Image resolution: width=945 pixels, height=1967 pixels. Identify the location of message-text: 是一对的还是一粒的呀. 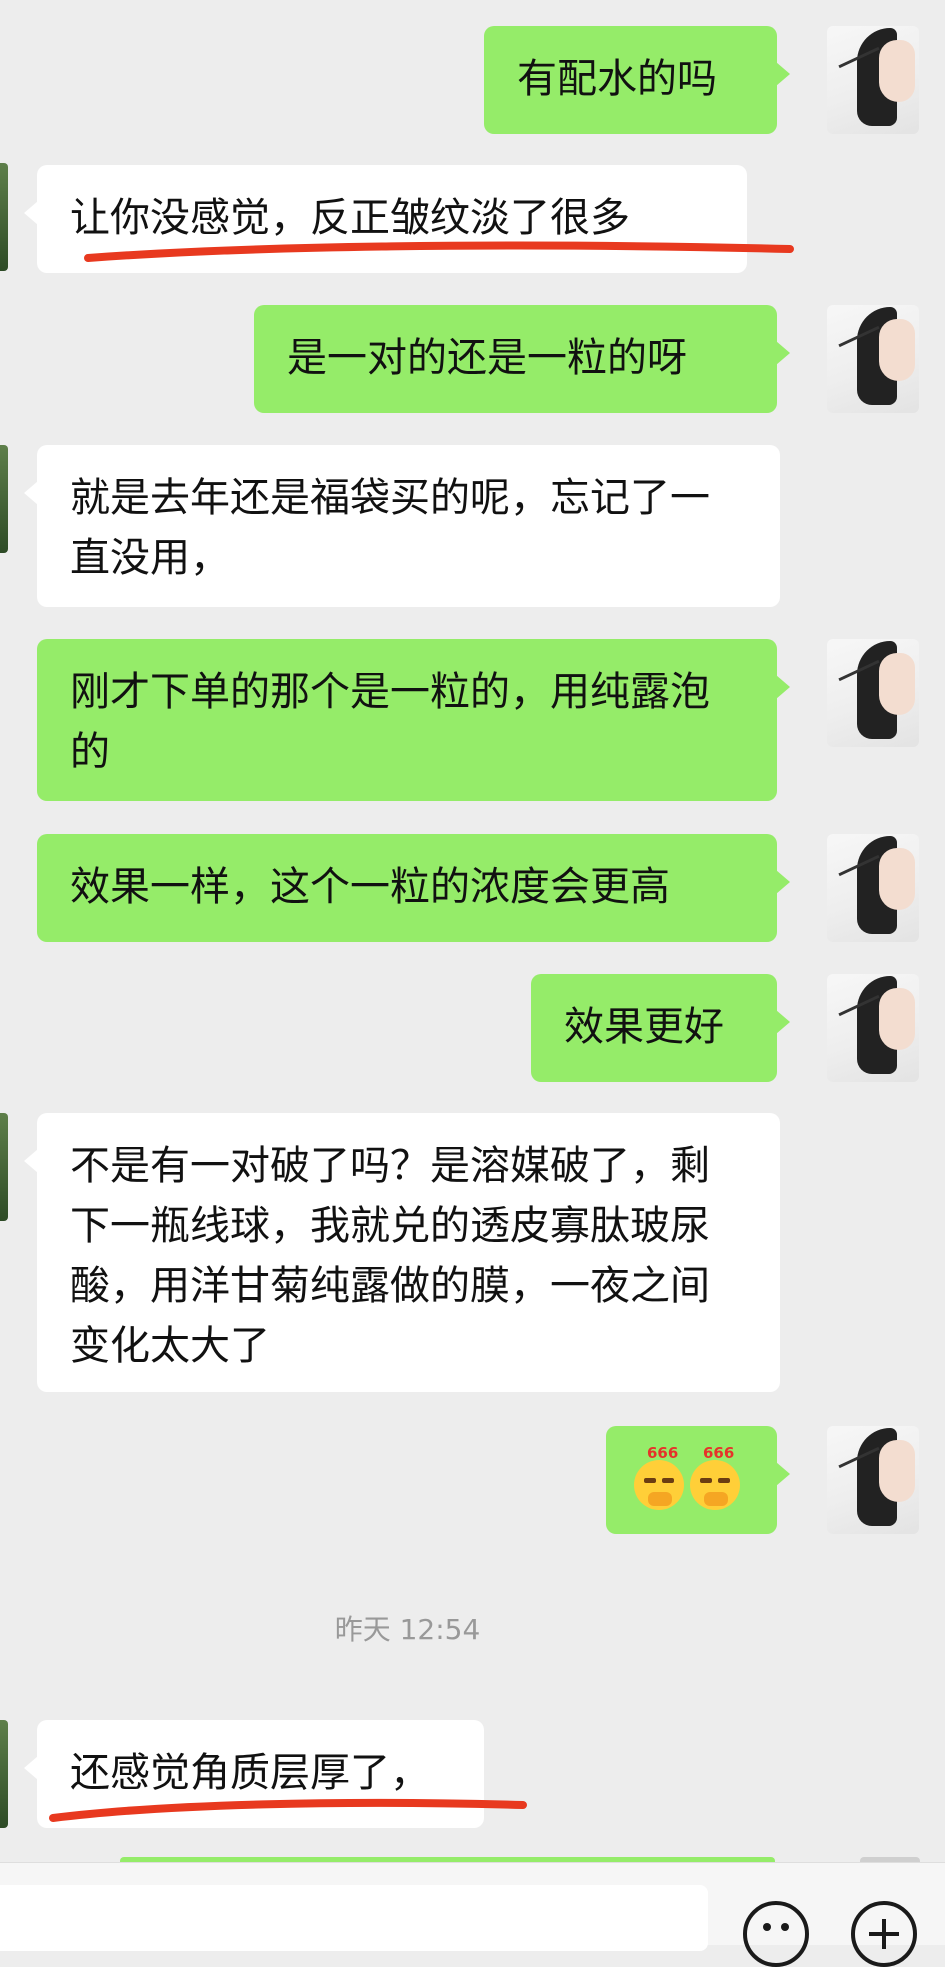
(487, 358).